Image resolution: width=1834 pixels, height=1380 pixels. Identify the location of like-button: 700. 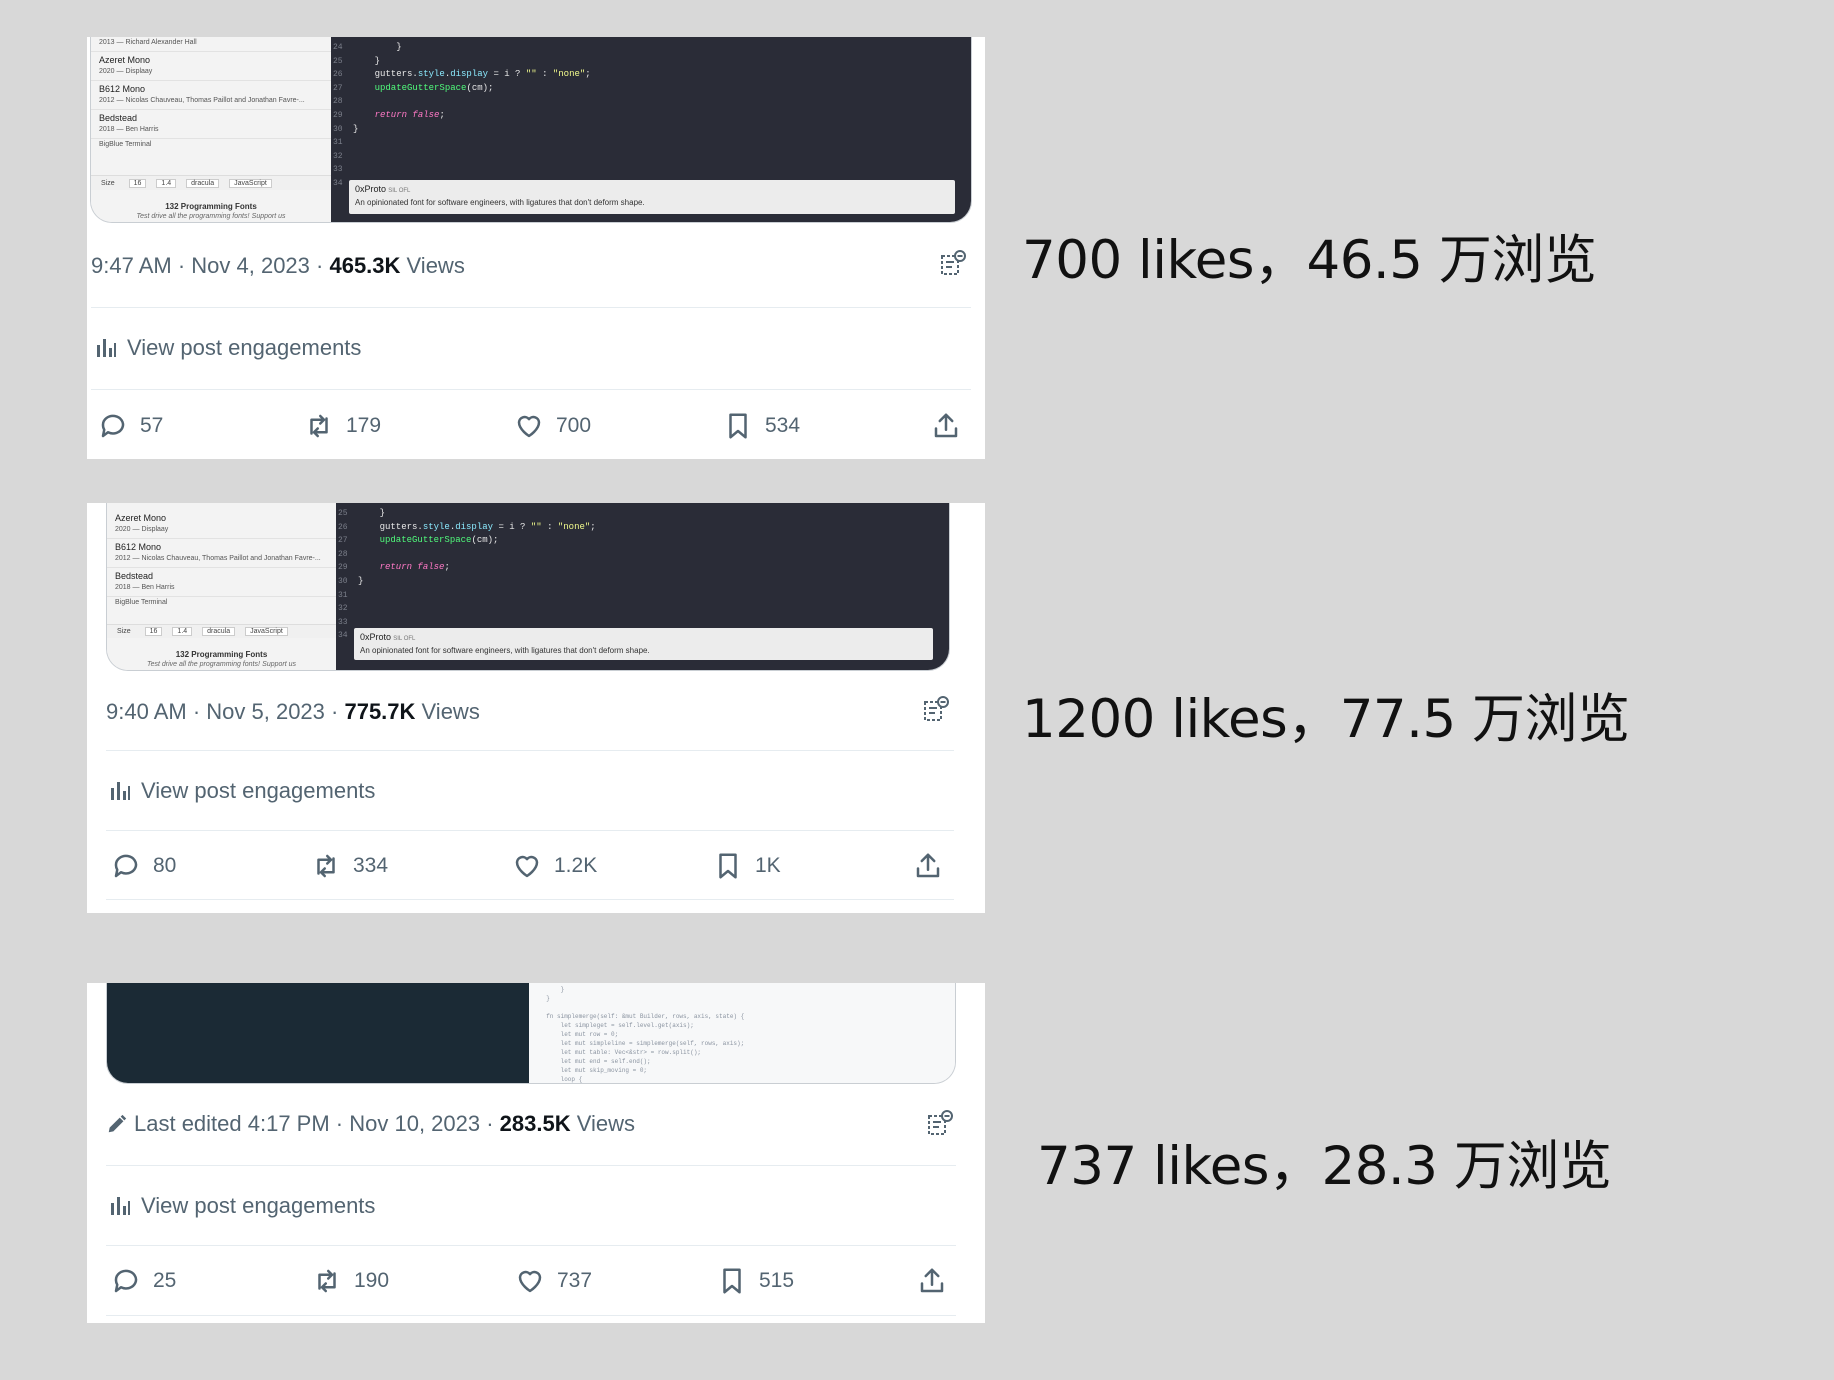
(552, 426).